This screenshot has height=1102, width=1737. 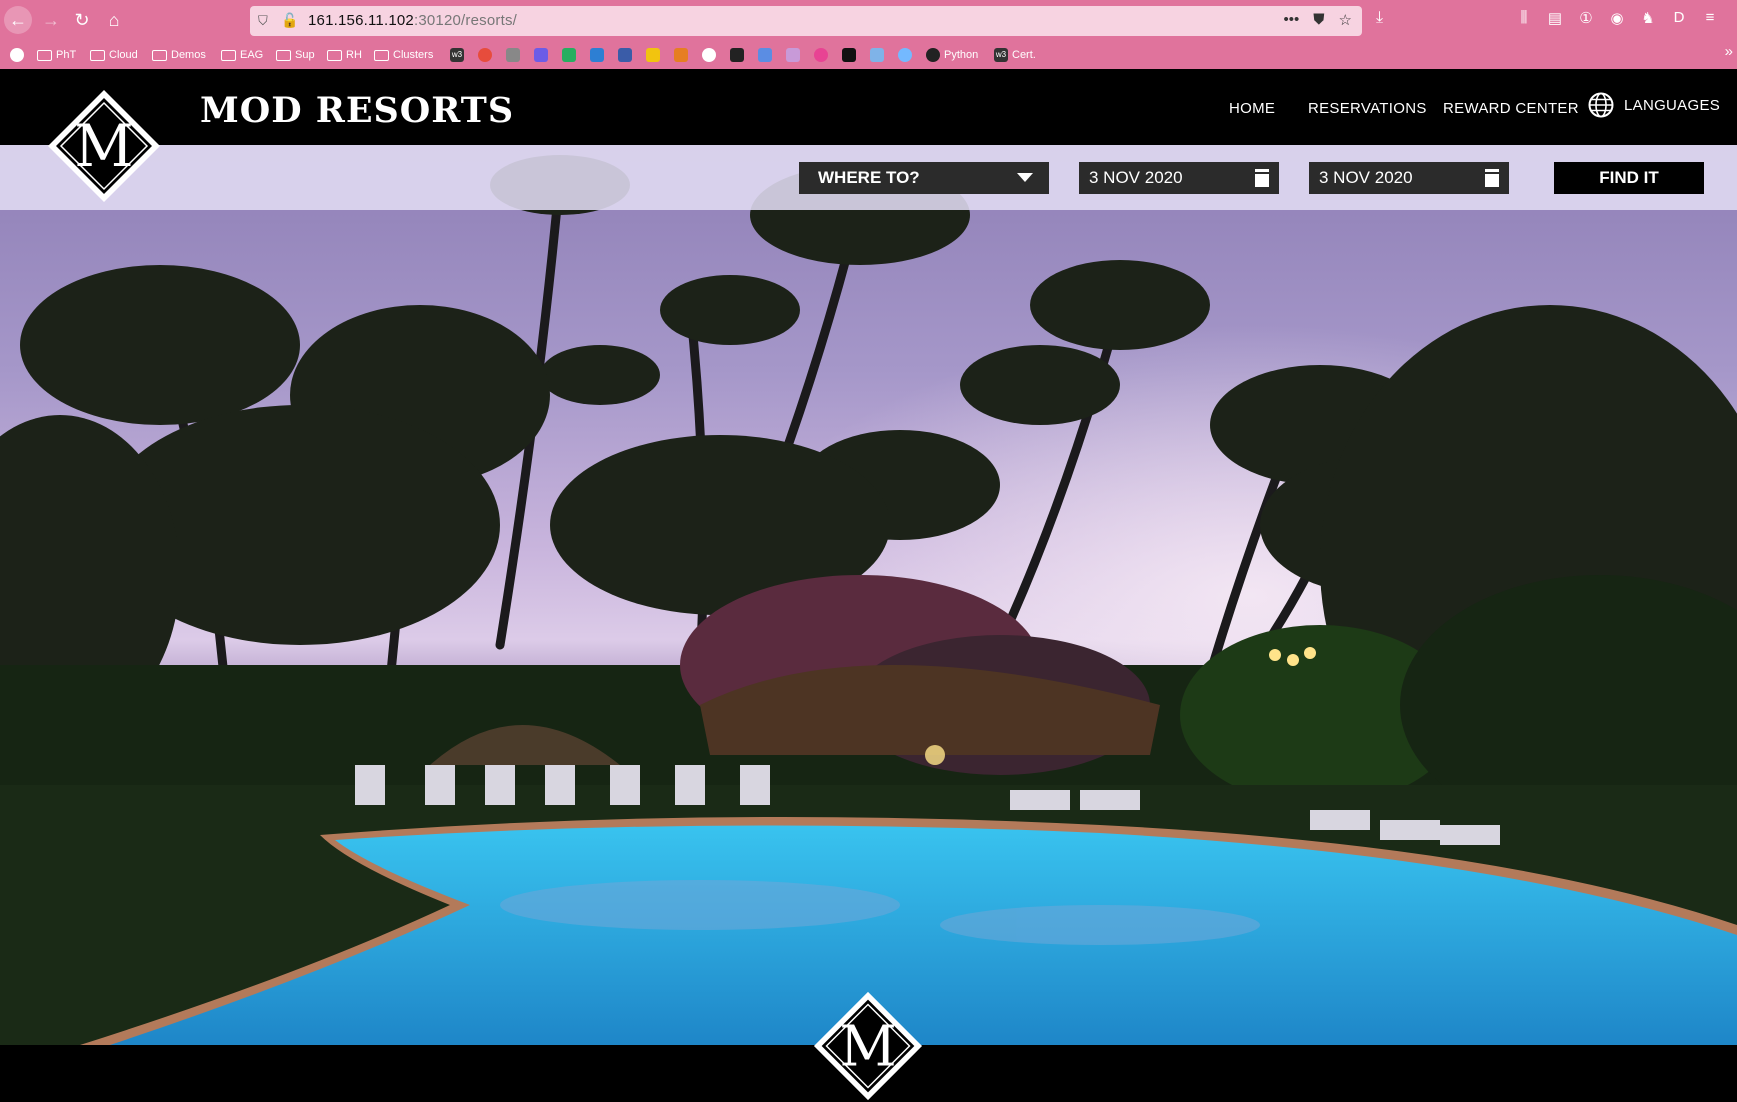 I want to click on library-icon: ⫼, so click(x=1524, y=18).